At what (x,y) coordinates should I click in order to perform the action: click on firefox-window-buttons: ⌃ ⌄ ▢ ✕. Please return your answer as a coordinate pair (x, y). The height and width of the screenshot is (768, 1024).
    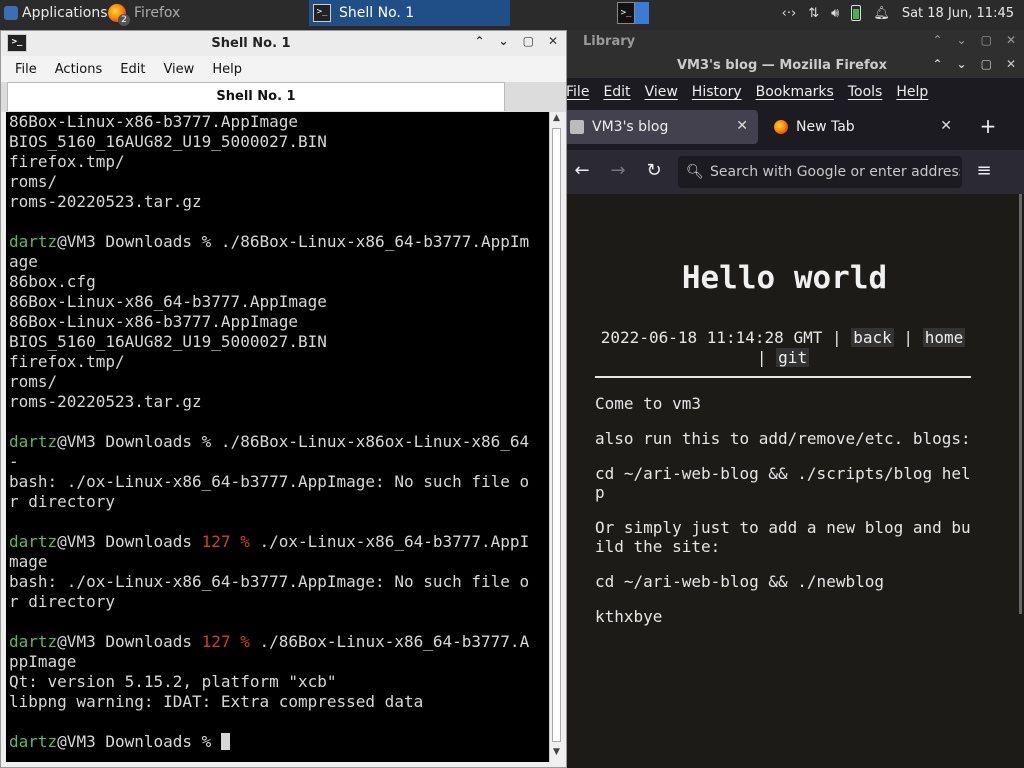
    Looking at the image, I should click on (974, 64).